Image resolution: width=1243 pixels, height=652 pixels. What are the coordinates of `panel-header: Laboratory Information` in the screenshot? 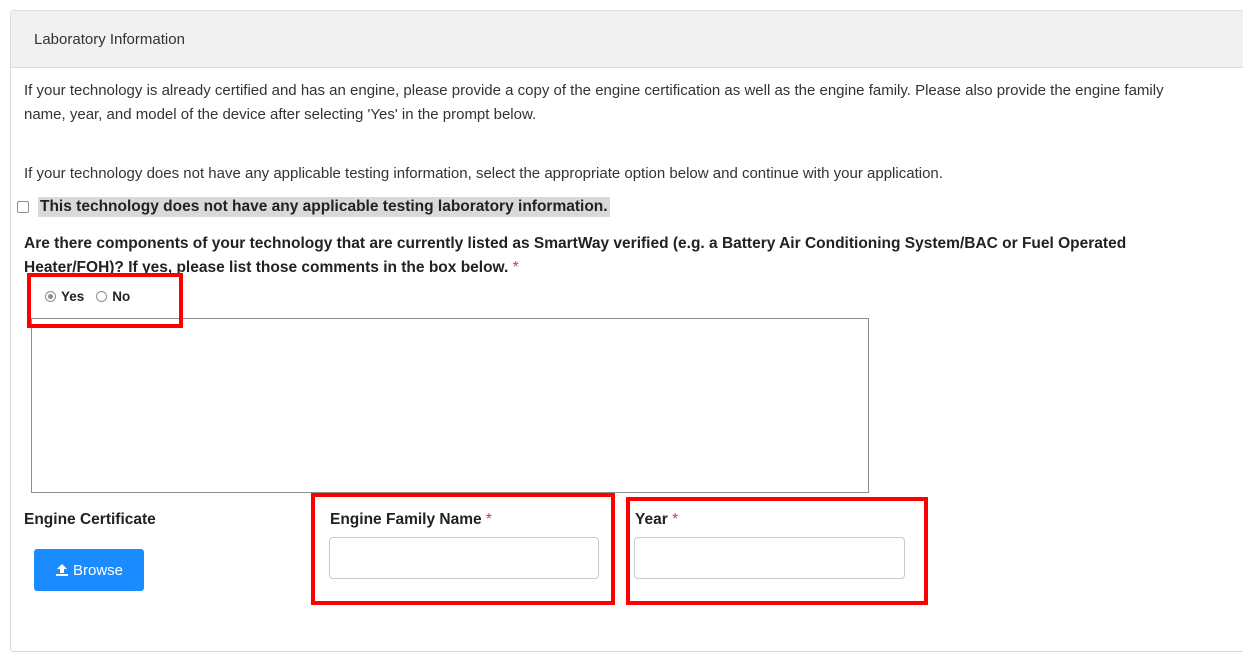 It's located at (627, 39).